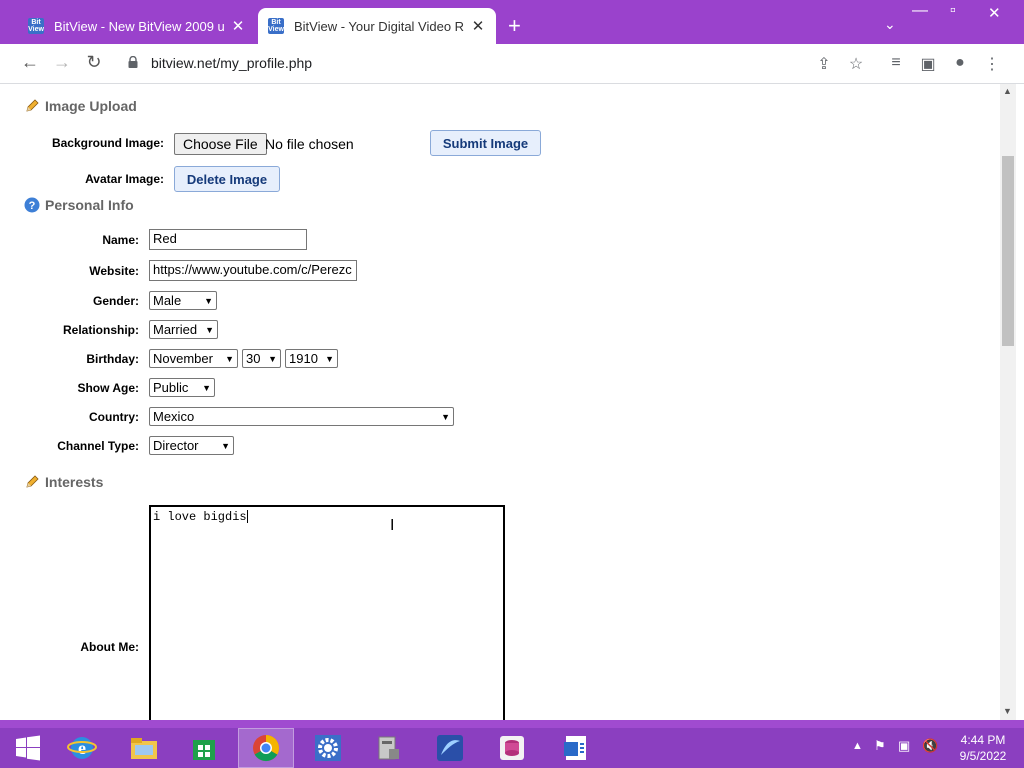 The height and width of the screenshot is (768, 1024). I want to click on selected-value: 1910, so click(303, 358).